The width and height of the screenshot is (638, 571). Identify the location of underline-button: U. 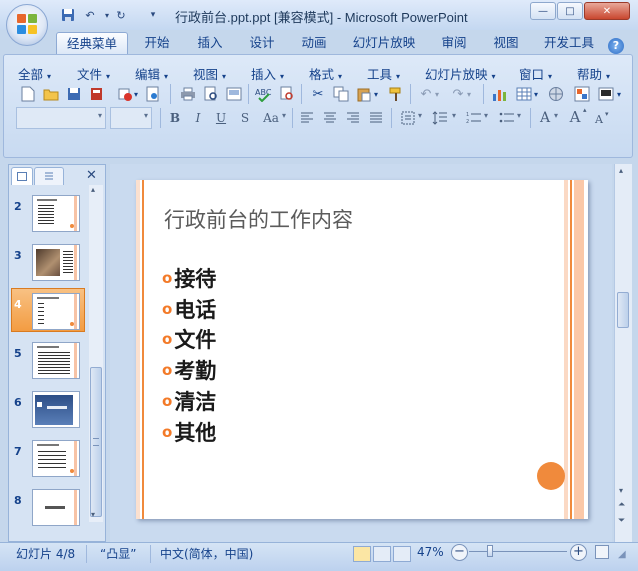
(221, 118).